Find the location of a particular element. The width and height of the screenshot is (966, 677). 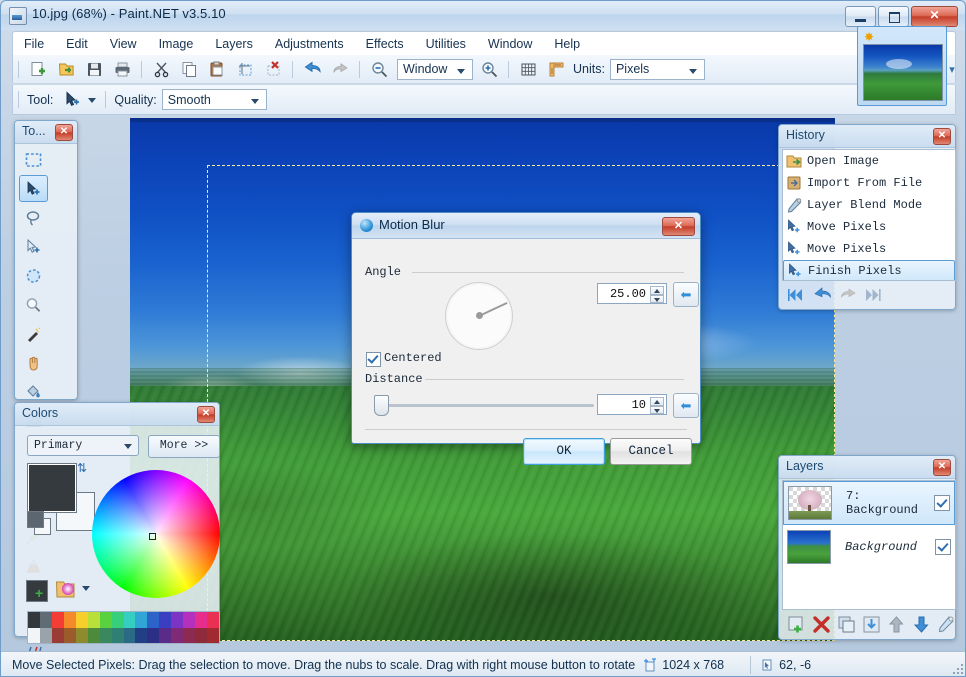

reset-colors-primary-icon is located at coordinates (35, 519).